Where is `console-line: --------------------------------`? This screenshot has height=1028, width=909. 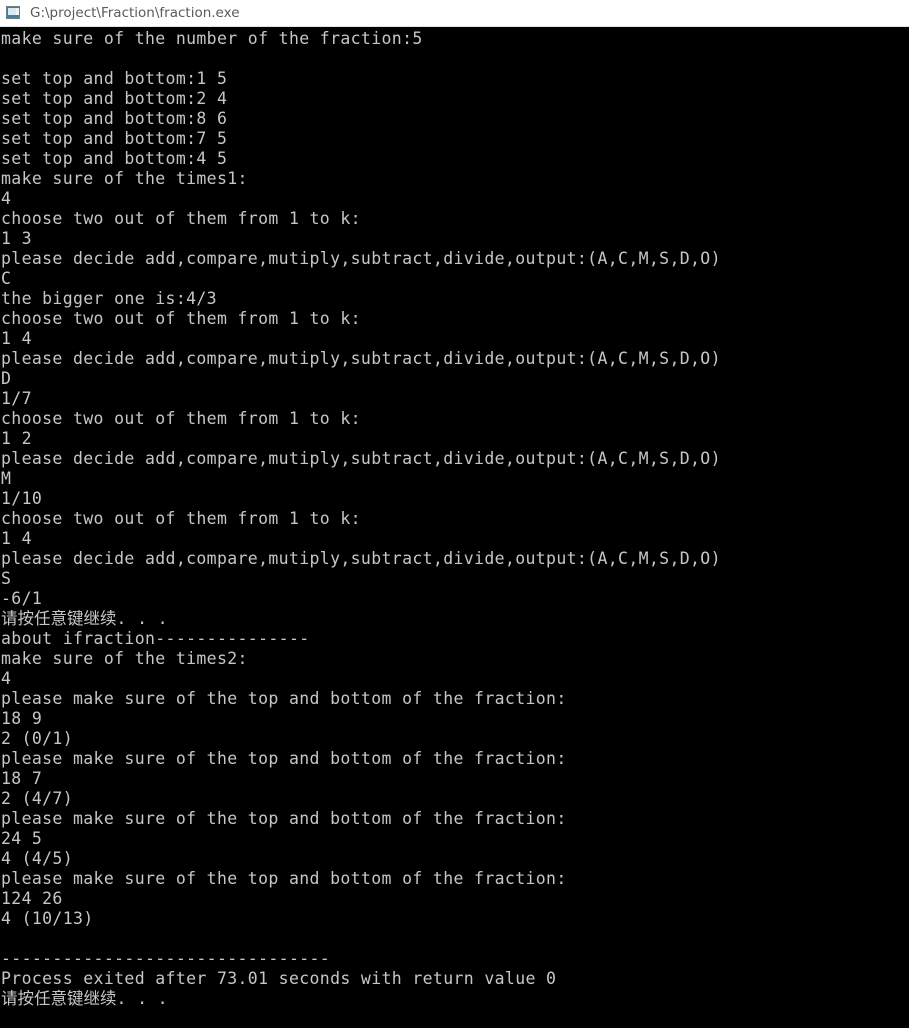
console-line: -------------------------------- is located at coordinates (166, 958).